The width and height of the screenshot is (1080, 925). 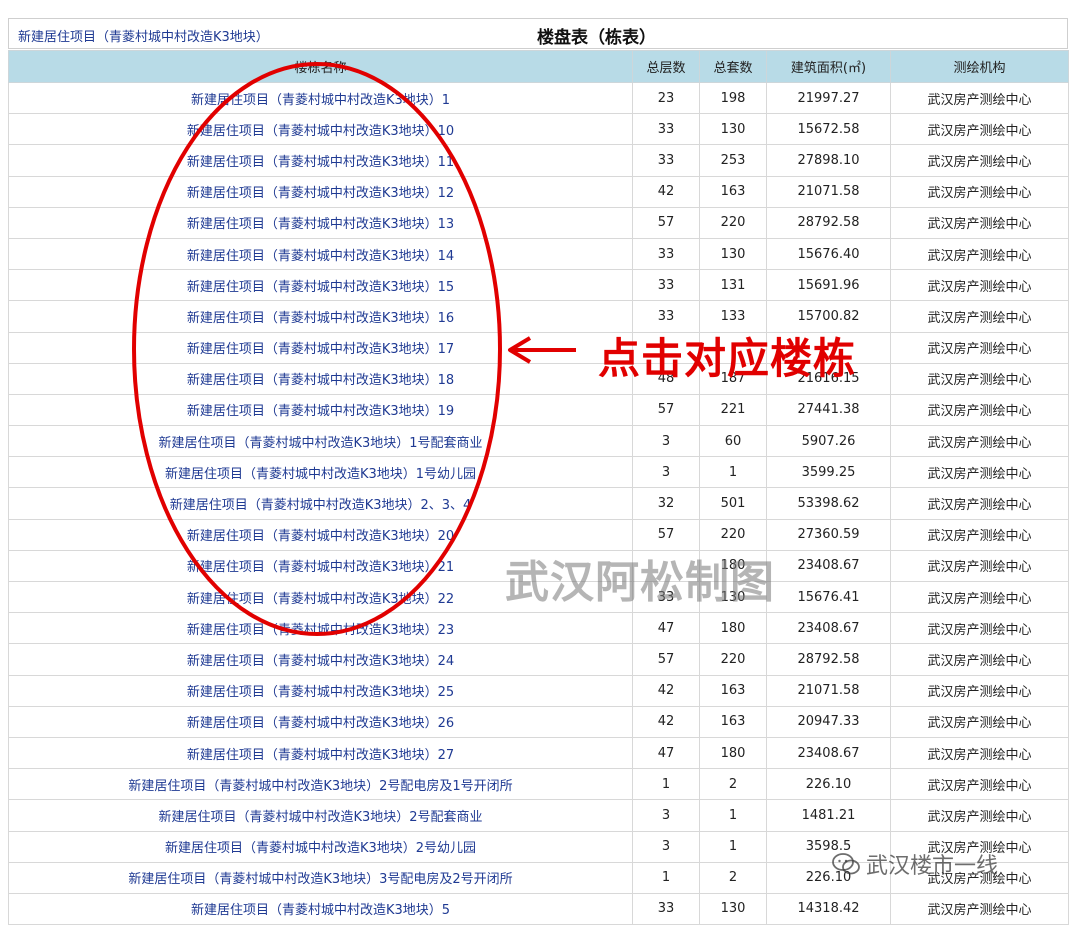 I want to click on building-link: 新建居住项目（青菱村城中村改造K3地块）5, so click(x=320, y=910).